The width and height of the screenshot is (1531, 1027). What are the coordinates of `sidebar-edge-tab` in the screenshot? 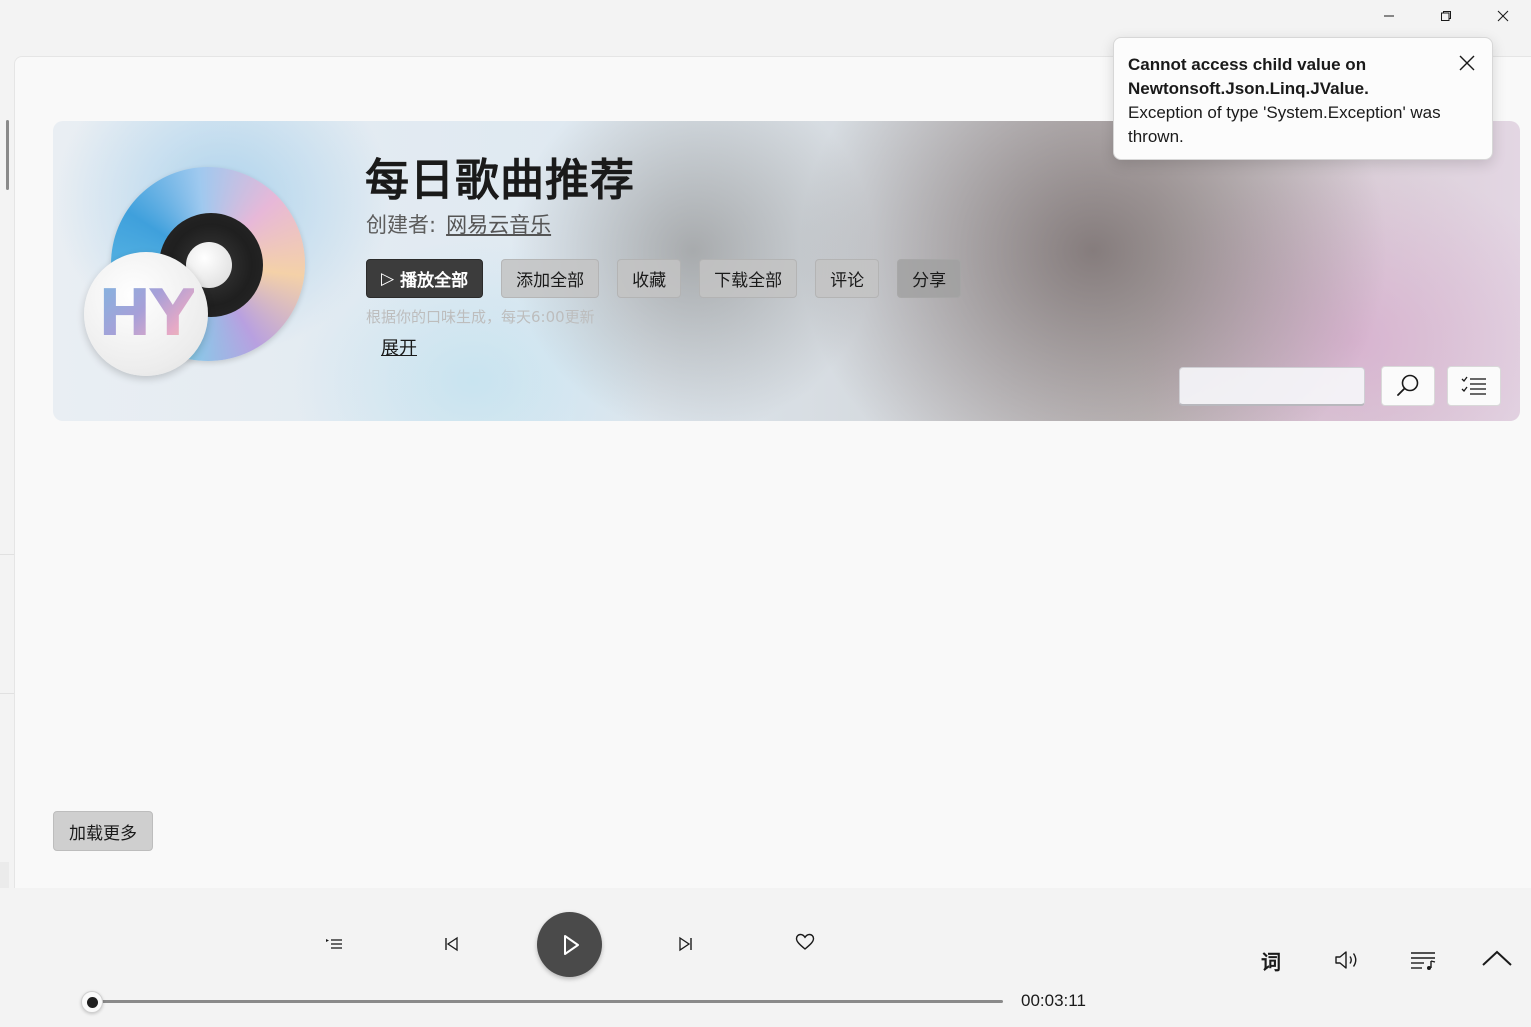 It's located at (4, 875).